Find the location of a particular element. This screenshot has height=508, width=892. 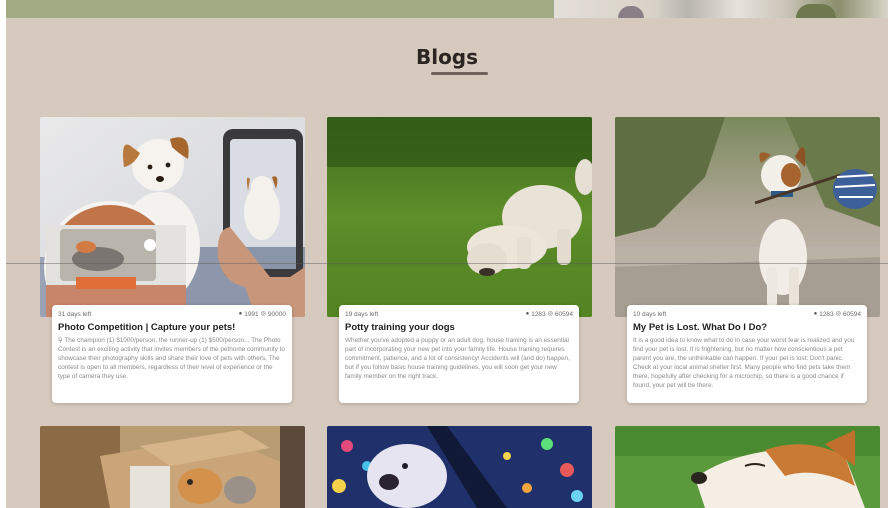

blog-title: My Pet is Lost. What Do I Do? is located at coordinates (747, 328).